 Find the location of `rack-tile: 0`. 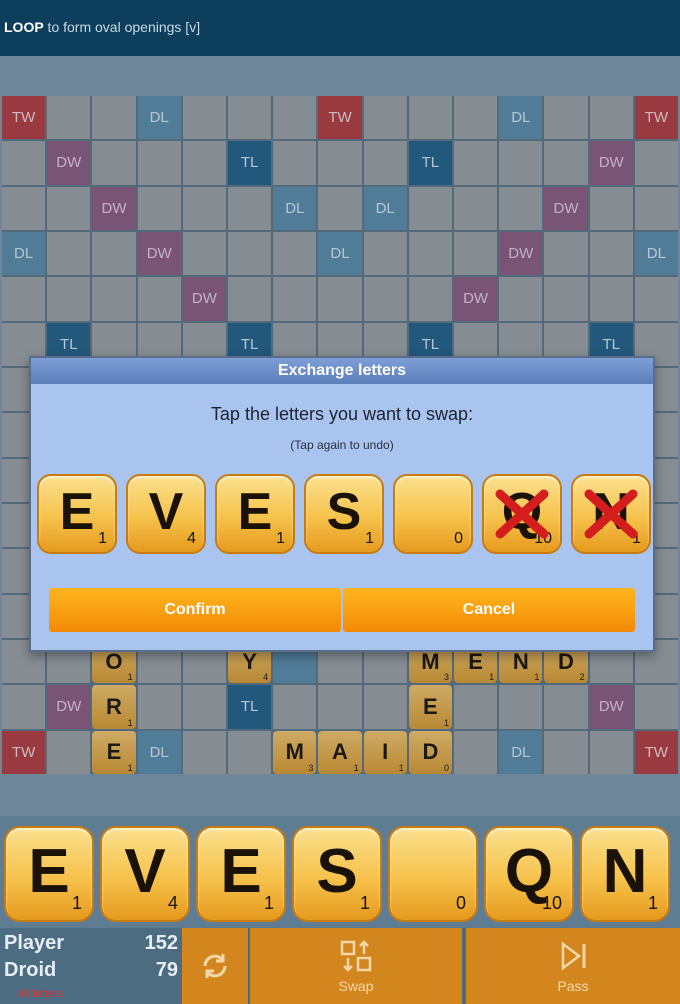

rack-tile: 0 is located at coordinates (433, 874).